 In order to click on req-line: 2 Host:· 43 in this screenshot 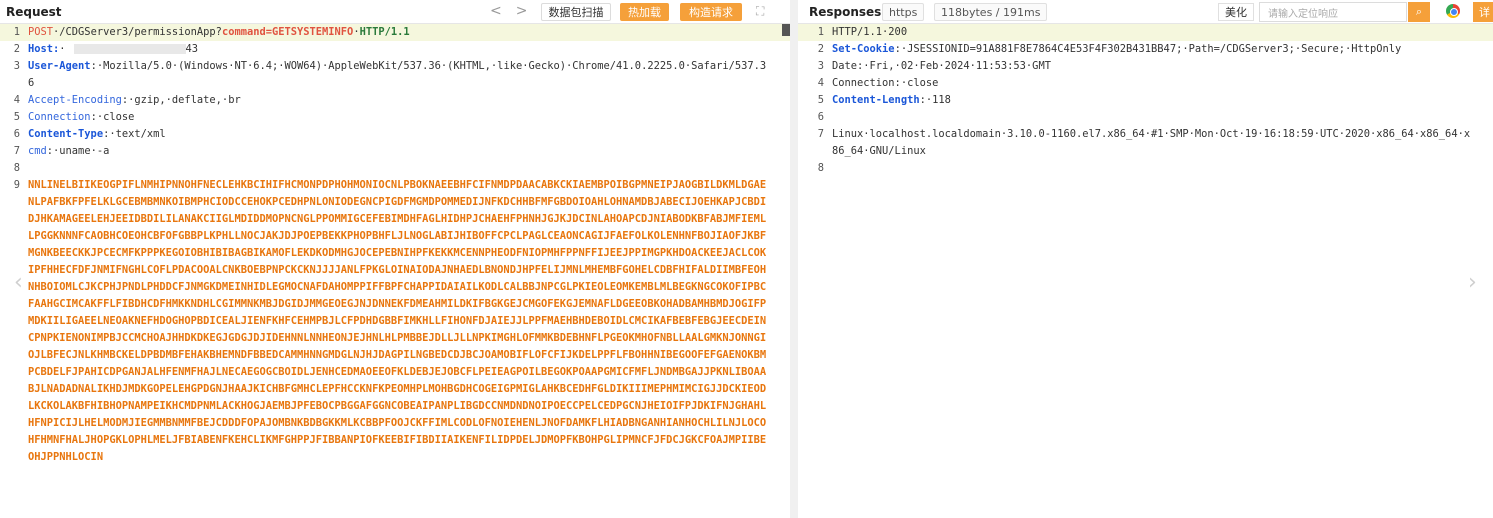, I will do `click(395, 49)`.